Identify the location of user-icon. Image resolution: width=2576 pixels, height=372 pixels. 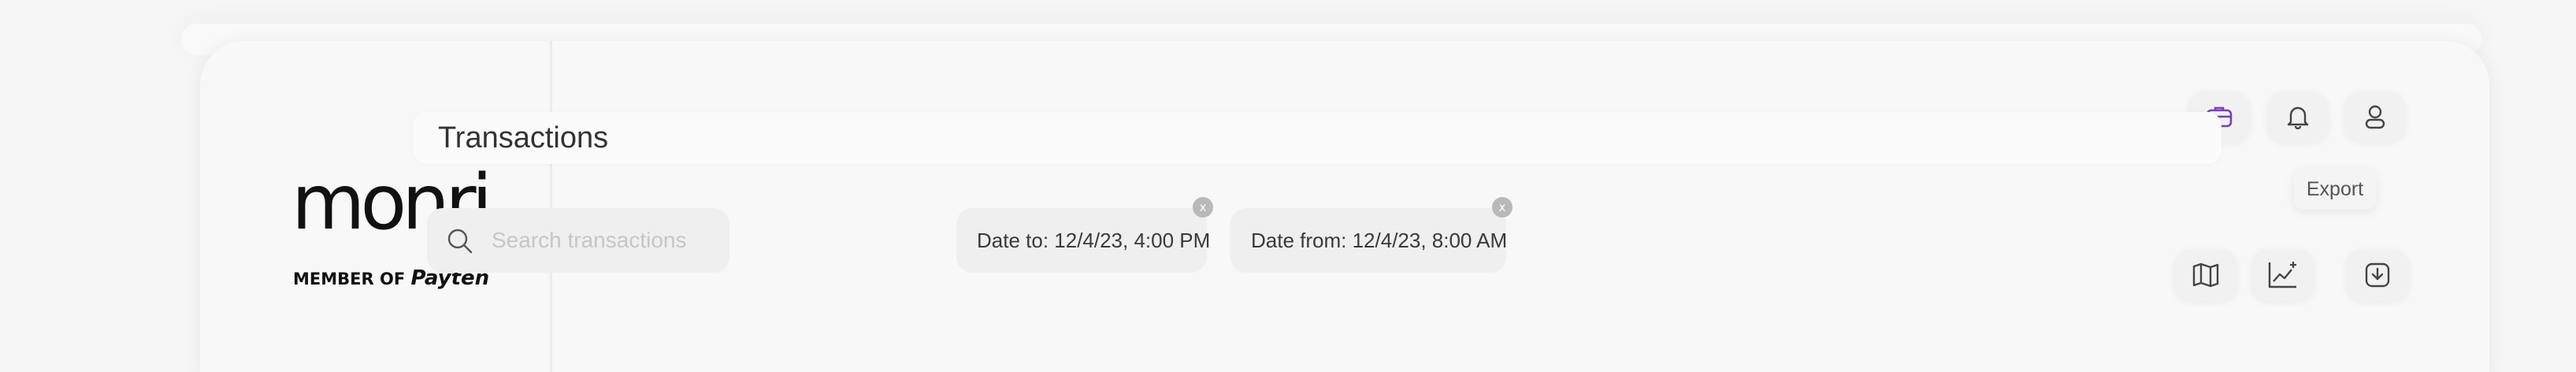
(2375, 117).